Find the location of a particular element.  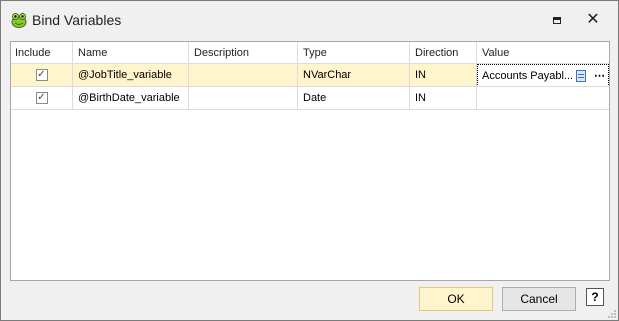

name-cell: @JobTitle_variable is located at coordinates (131, 75).